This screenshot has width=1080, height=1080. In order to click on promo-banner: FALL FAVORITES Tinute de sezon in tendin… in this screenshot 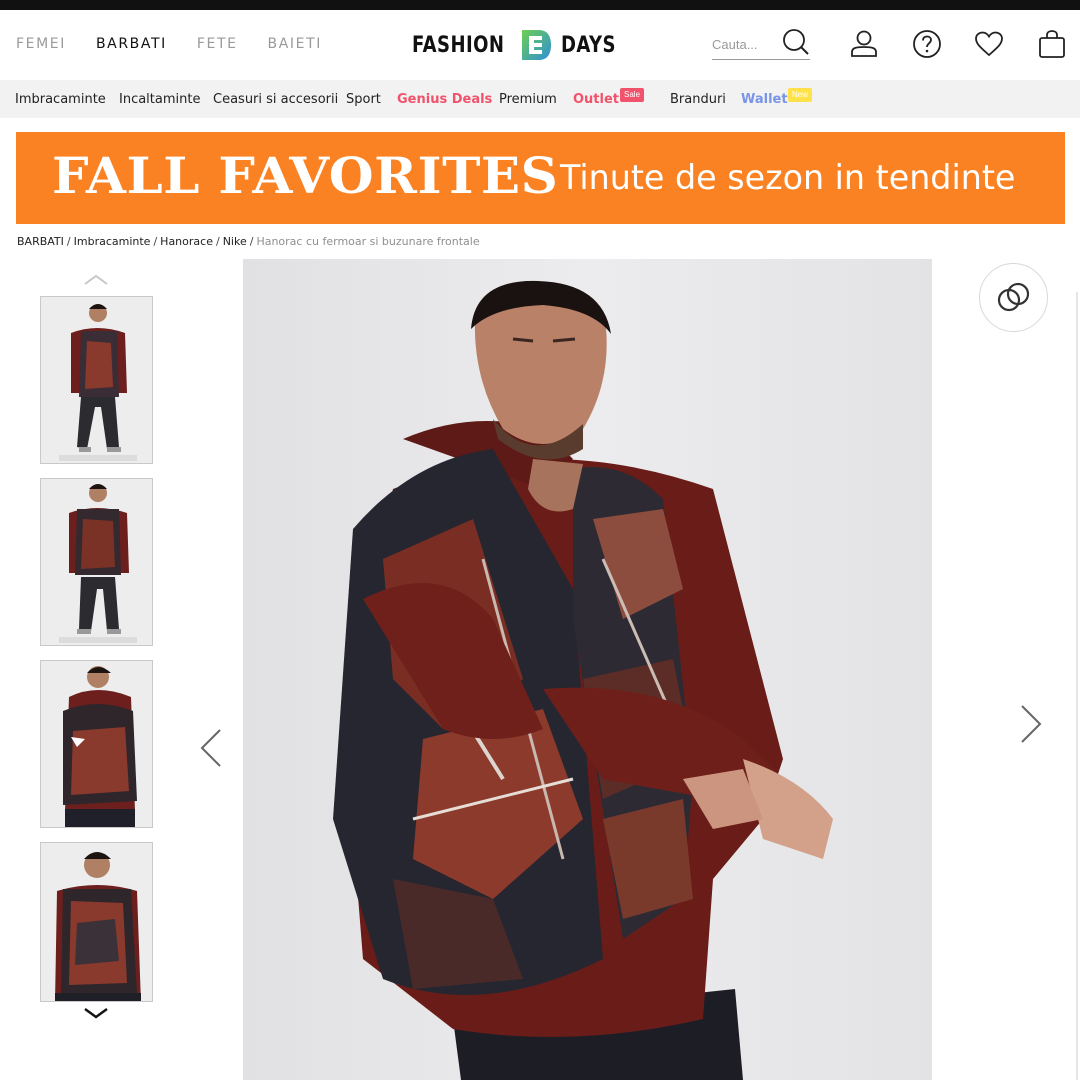, I will do `click(540, 178)`.